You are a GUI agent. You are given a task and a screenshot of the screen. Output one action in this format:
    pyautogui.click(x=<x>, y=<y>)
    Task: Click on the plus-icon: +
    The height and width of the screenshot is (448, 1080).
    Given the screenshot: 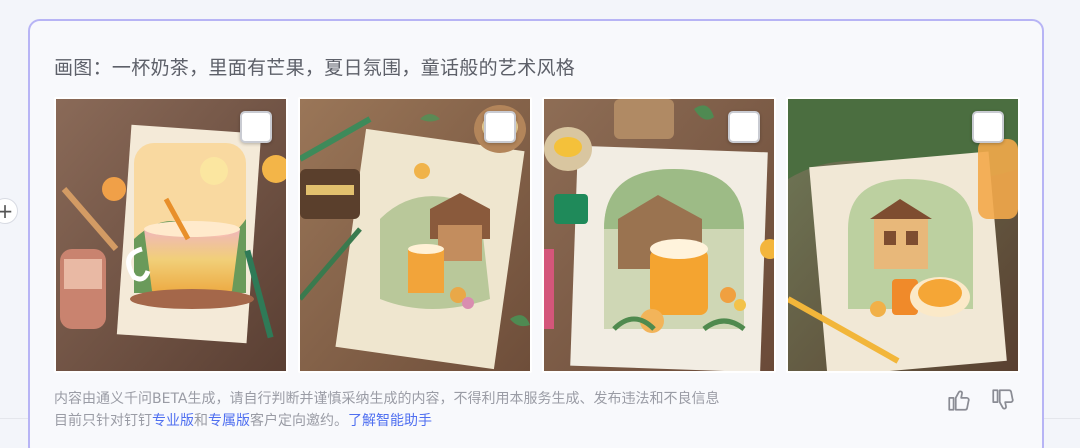 What is the action you would take?
    pyautogui.click(x=7, y=211)
    